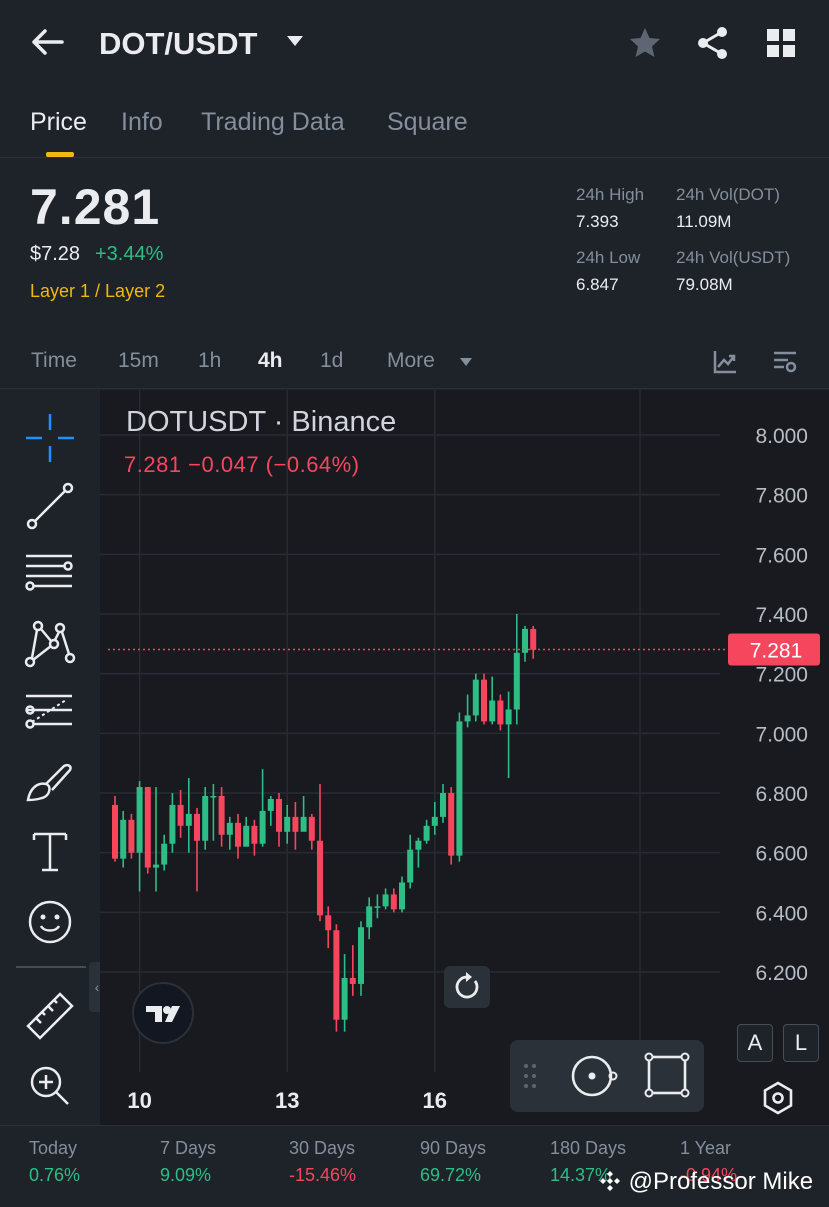  Describe the element at coordinates (801, 1043) in the screenshot. I see `log-scale-button: L` at that location.